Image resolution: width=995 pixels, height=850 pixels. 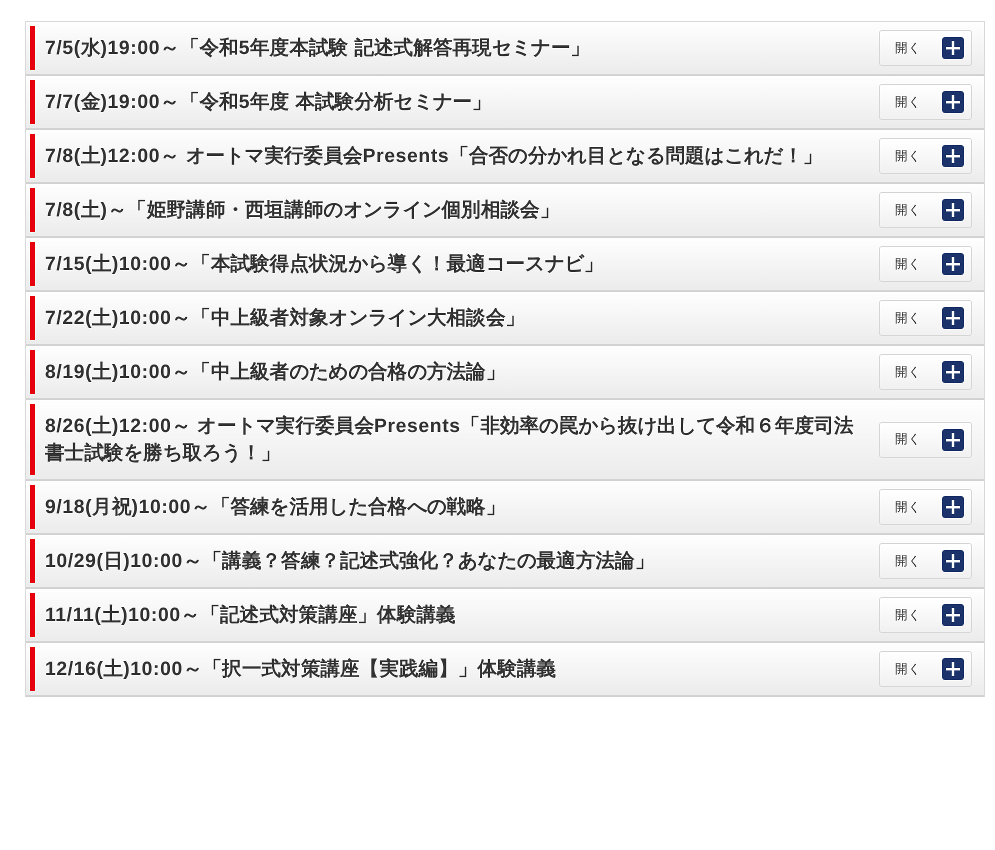 I want to click on event-title: 7/15(土)10:00～「本試験得点状況から導く！最適コースナビ」, so click(x=325, y=265).